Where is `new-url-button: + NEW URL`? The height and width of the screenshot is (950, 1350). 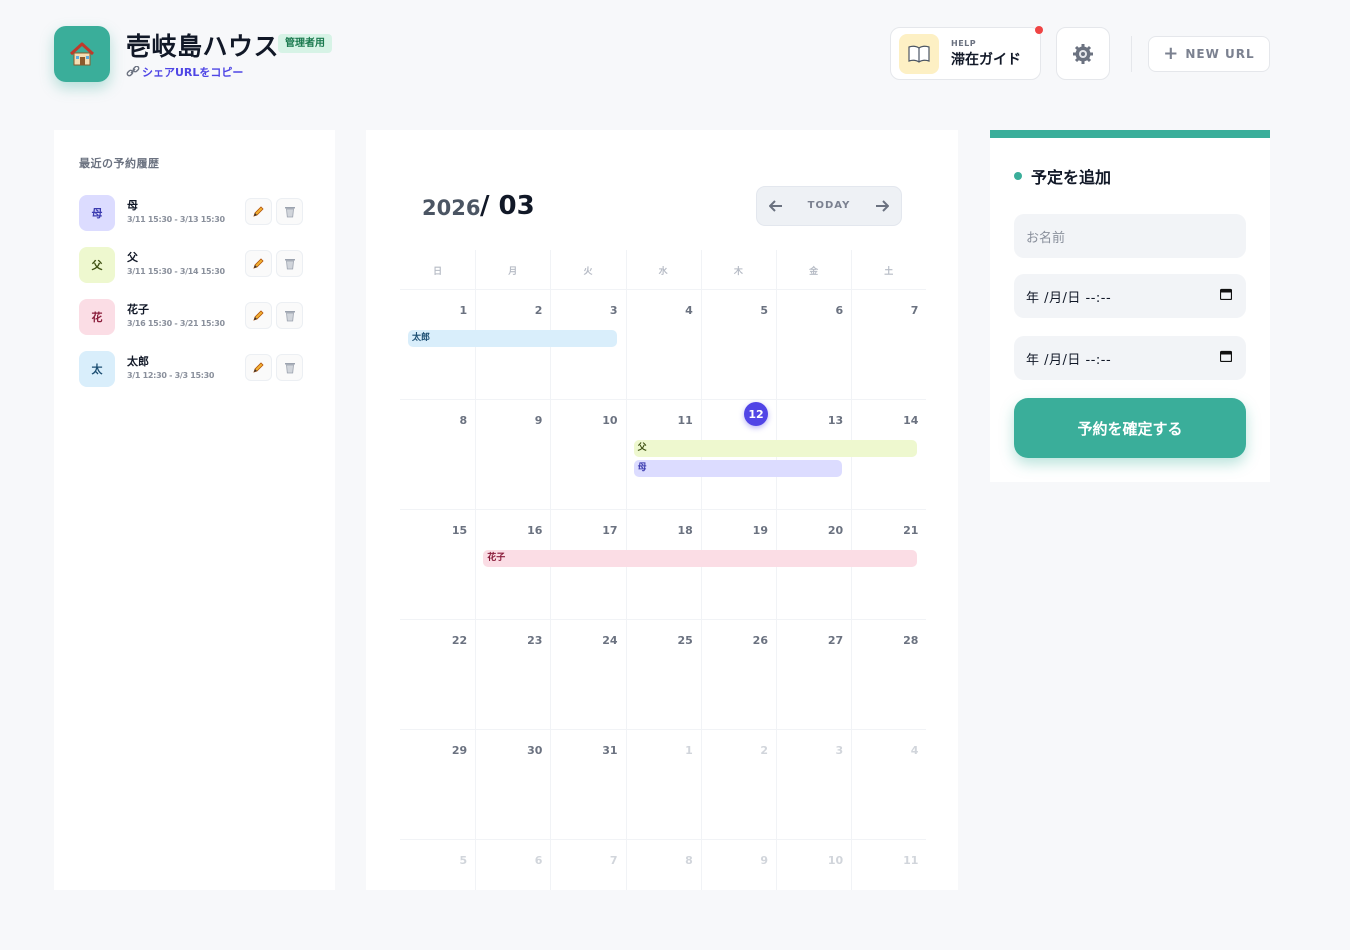 new-url-button: + NEW URL is located at coordinates (1209, 54).